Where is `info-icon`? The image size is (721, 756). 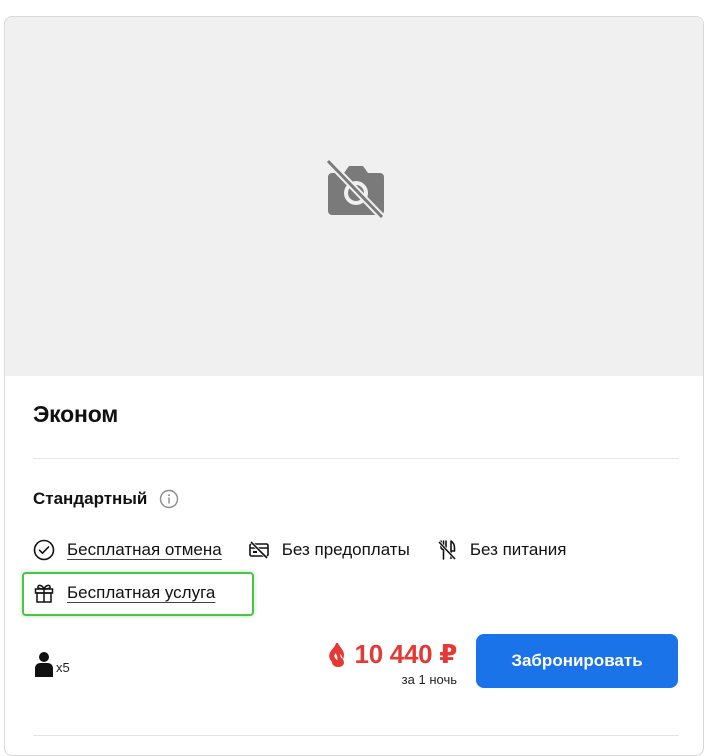
info-icon is located at coordinates (169, 499).